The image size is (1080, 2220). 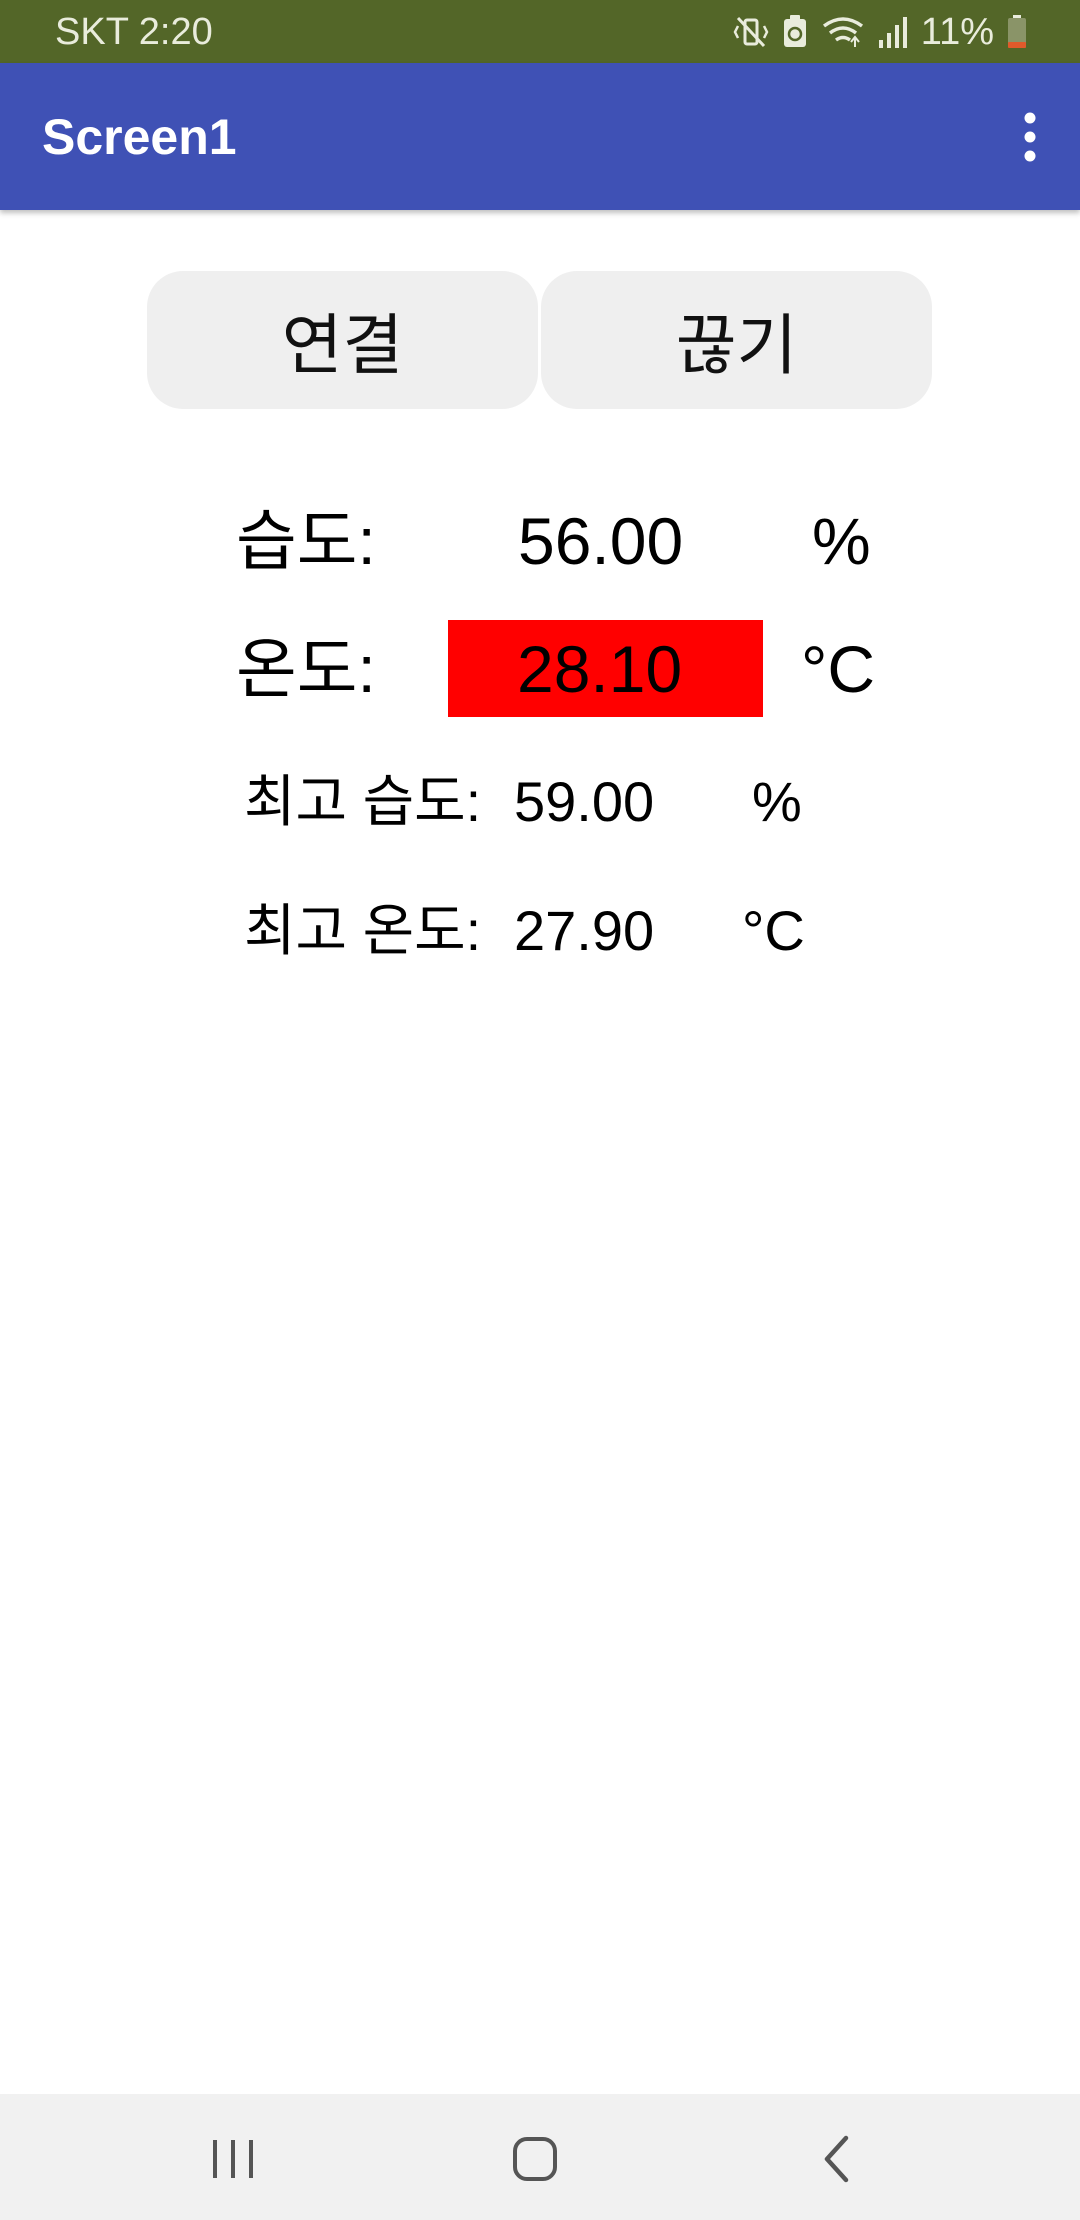 I want to click on battery-icon, so click(x=1017, y=32).